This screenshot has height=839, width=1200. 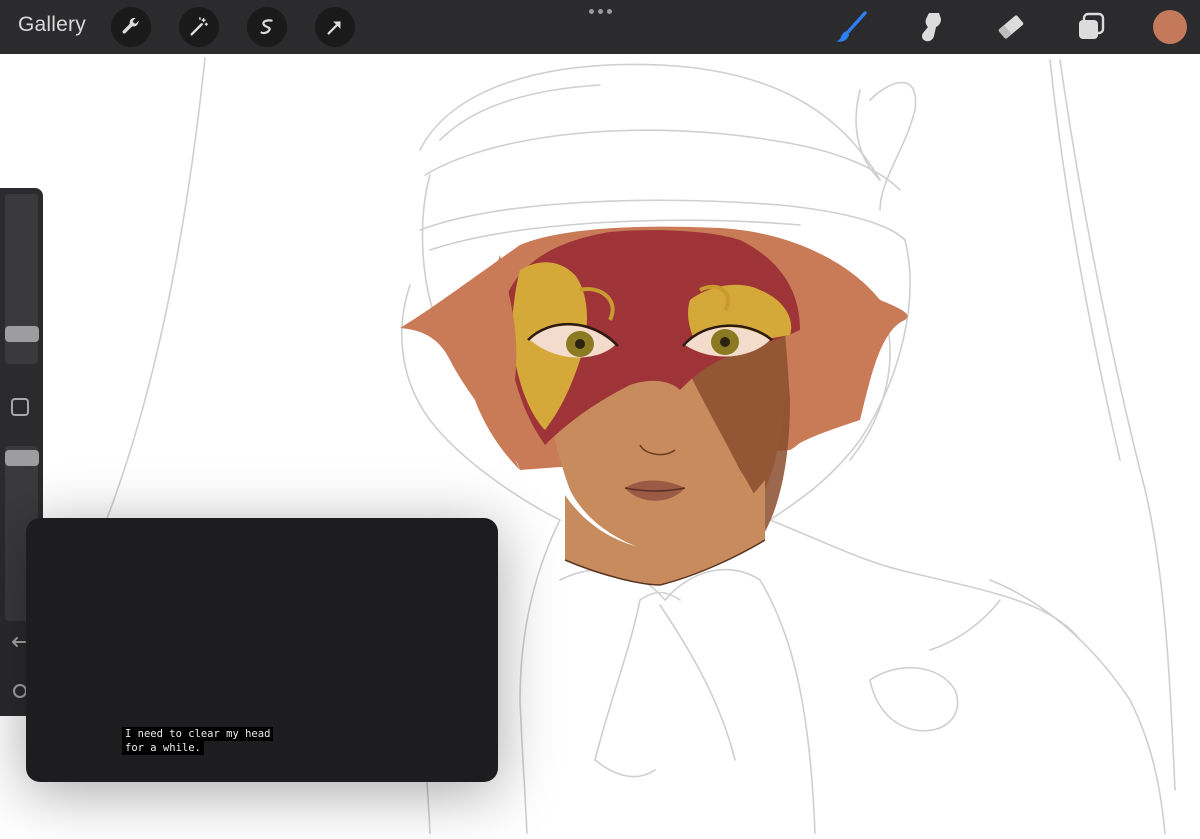 I want to click on caption-line-1: I need to clear my head, so click(x=198, y=734).